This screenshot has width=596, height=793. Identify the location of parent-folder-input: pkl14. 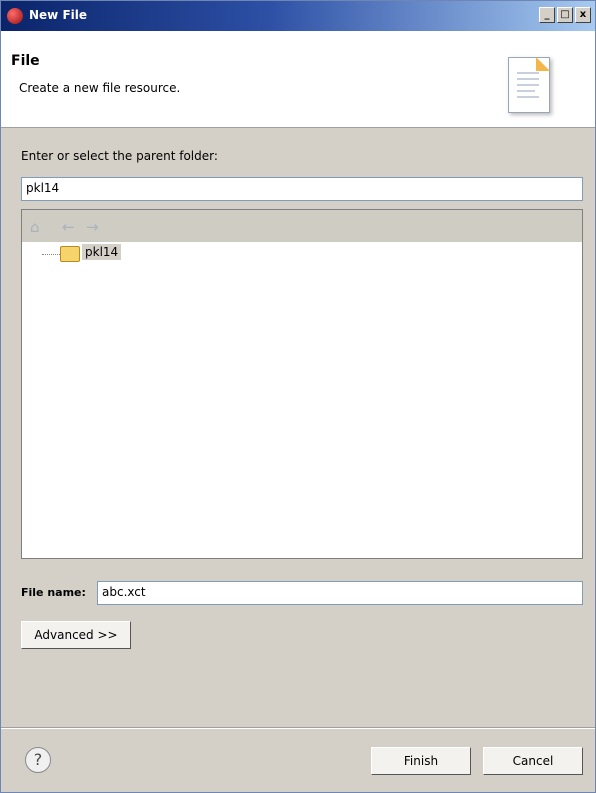
(302, 189).